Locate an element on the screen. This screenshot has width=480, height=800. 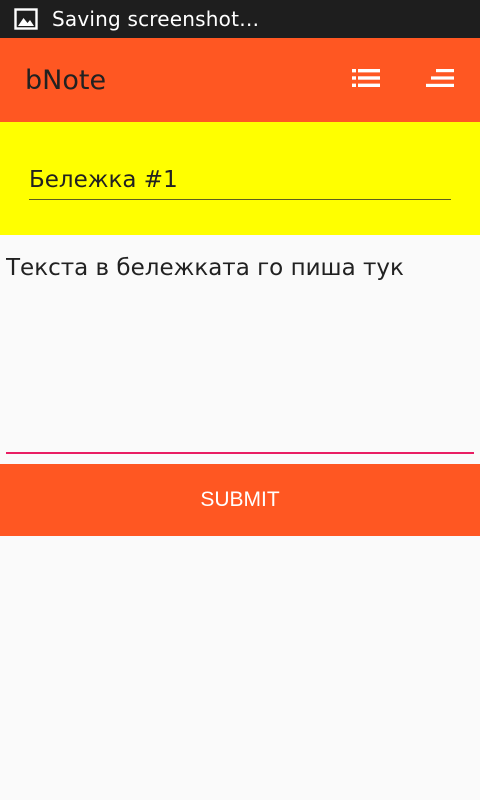
app-bar: bNote is located at coordinates (240, 80).